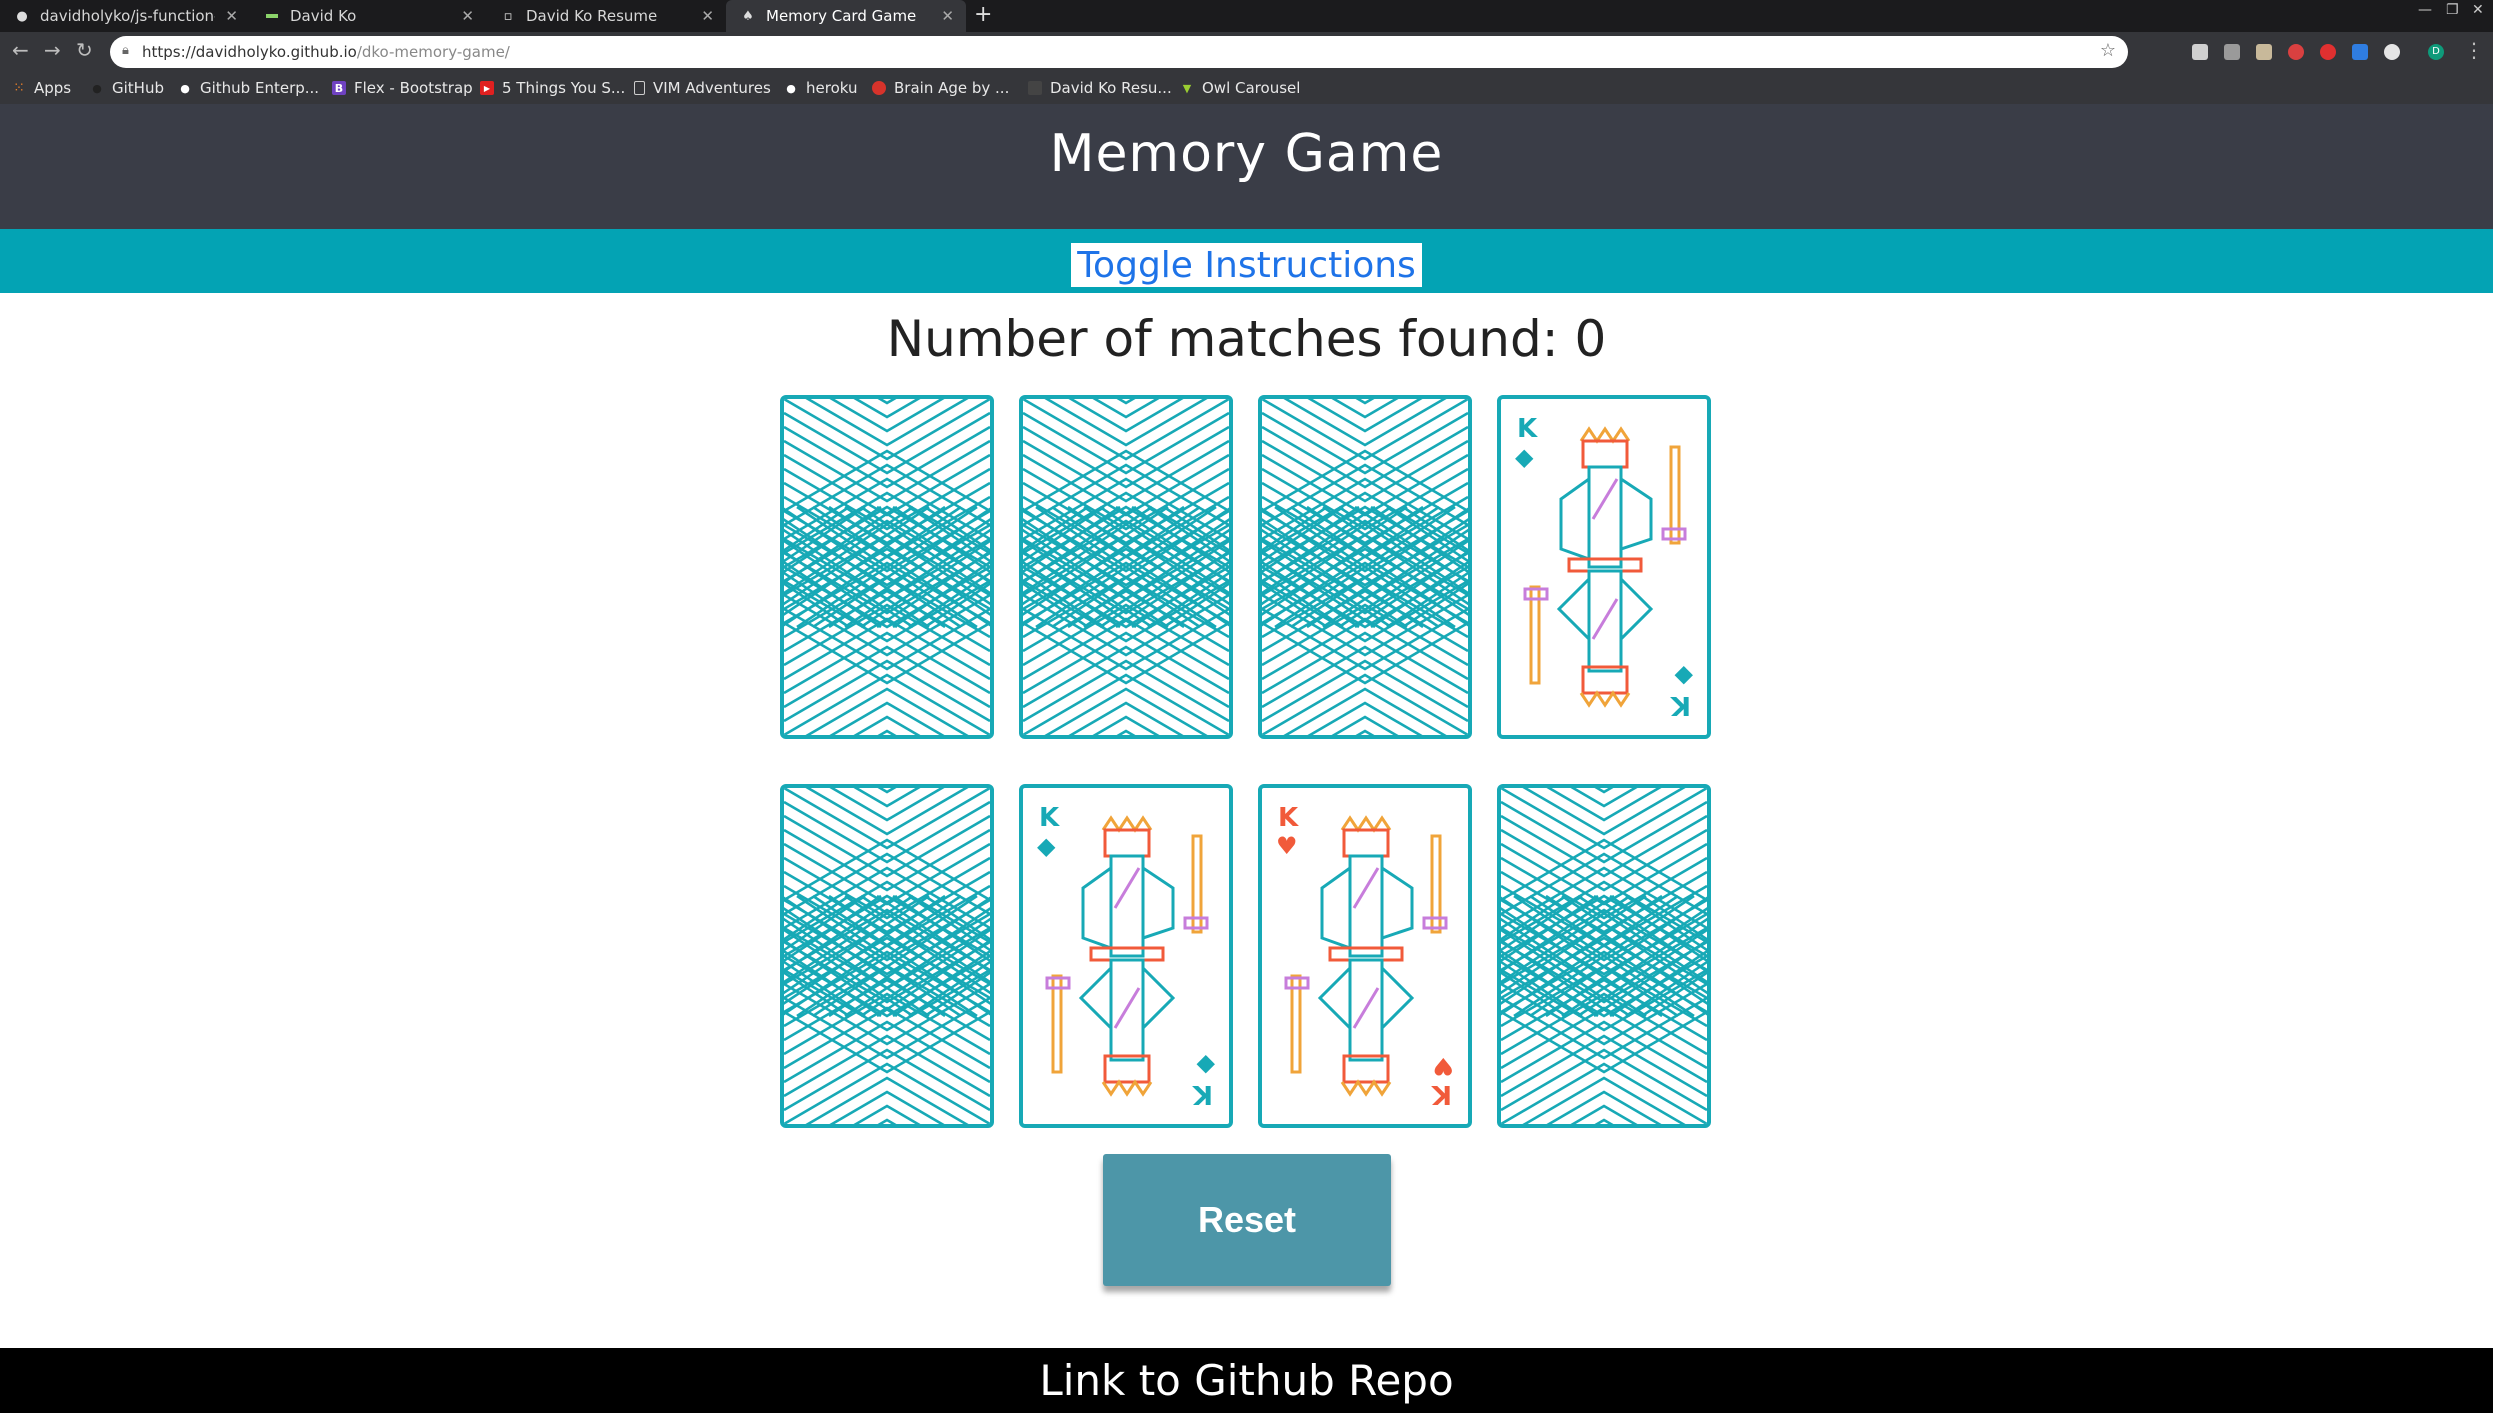 The image size is (2493, 1413). What do you see at coordinates (1247, 1220) in the screenshot?
I see `reset-button: Reset` at bounding box center [1247, 1220].